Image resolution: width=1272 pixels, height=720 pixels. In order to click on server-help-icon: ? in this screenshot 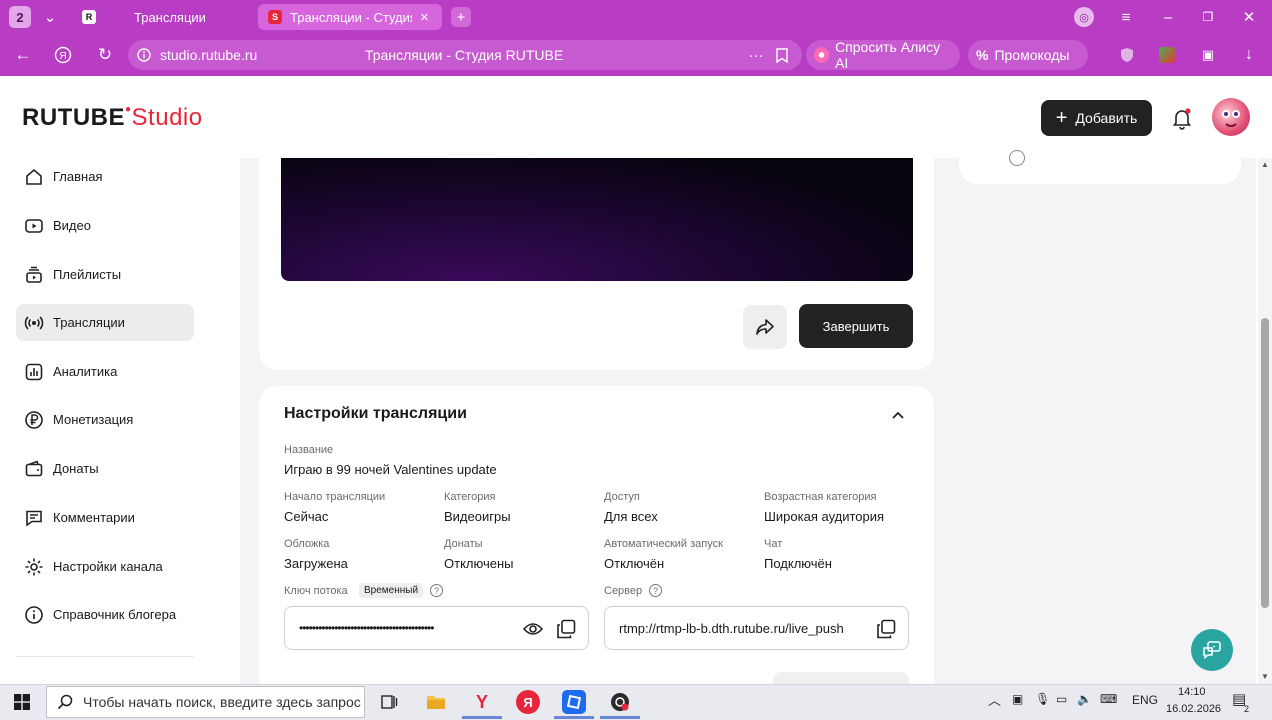, I will do `click(655, 590)`.